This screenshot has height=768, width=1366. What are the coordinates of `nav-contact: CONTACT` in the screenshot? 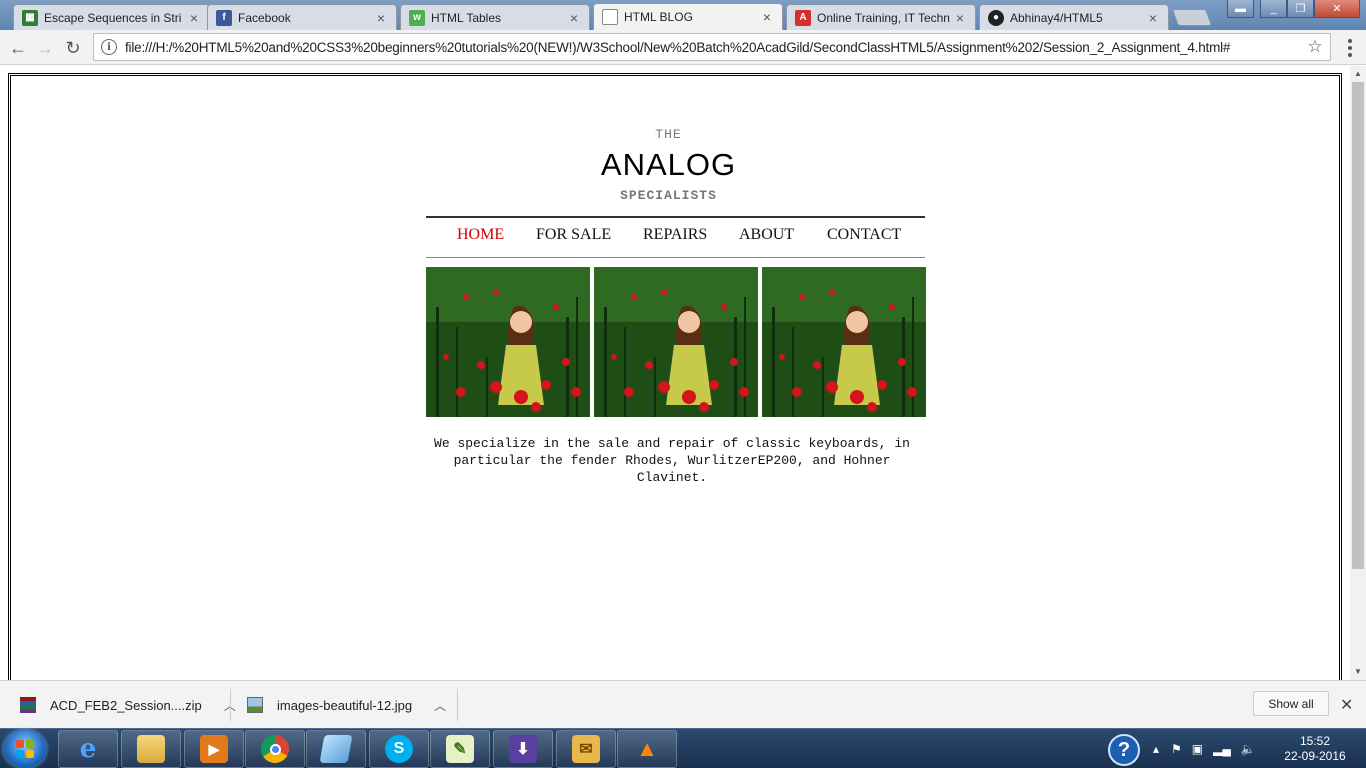 It's located at (864, 235).